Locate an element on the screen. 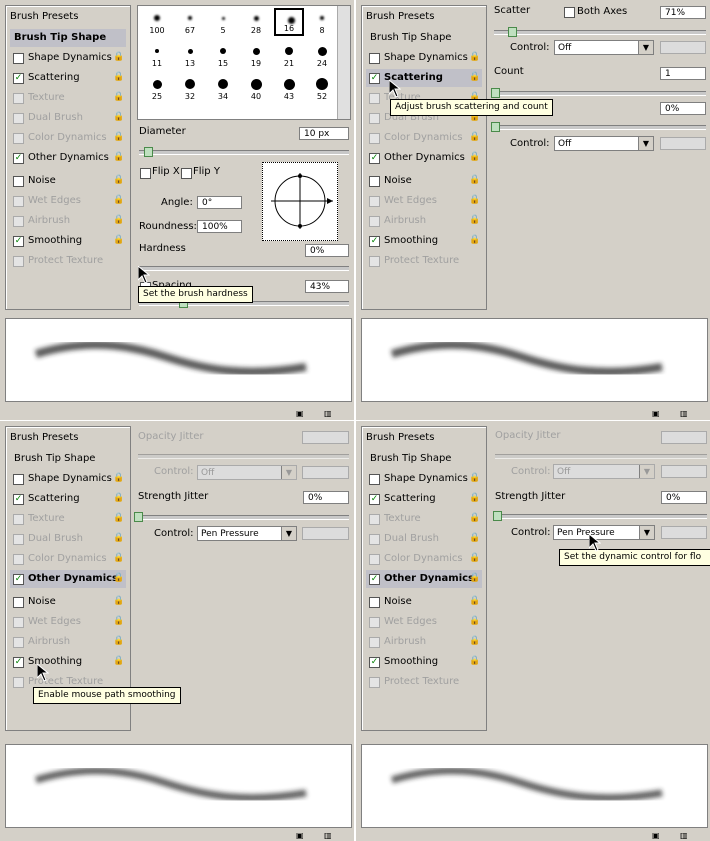 Image resolution: width=710 pixels, height=841 pixels. sidebar-item-other-dynamics: ✓ Other Dynamics 🔒 is located at coordinates (68, 158).